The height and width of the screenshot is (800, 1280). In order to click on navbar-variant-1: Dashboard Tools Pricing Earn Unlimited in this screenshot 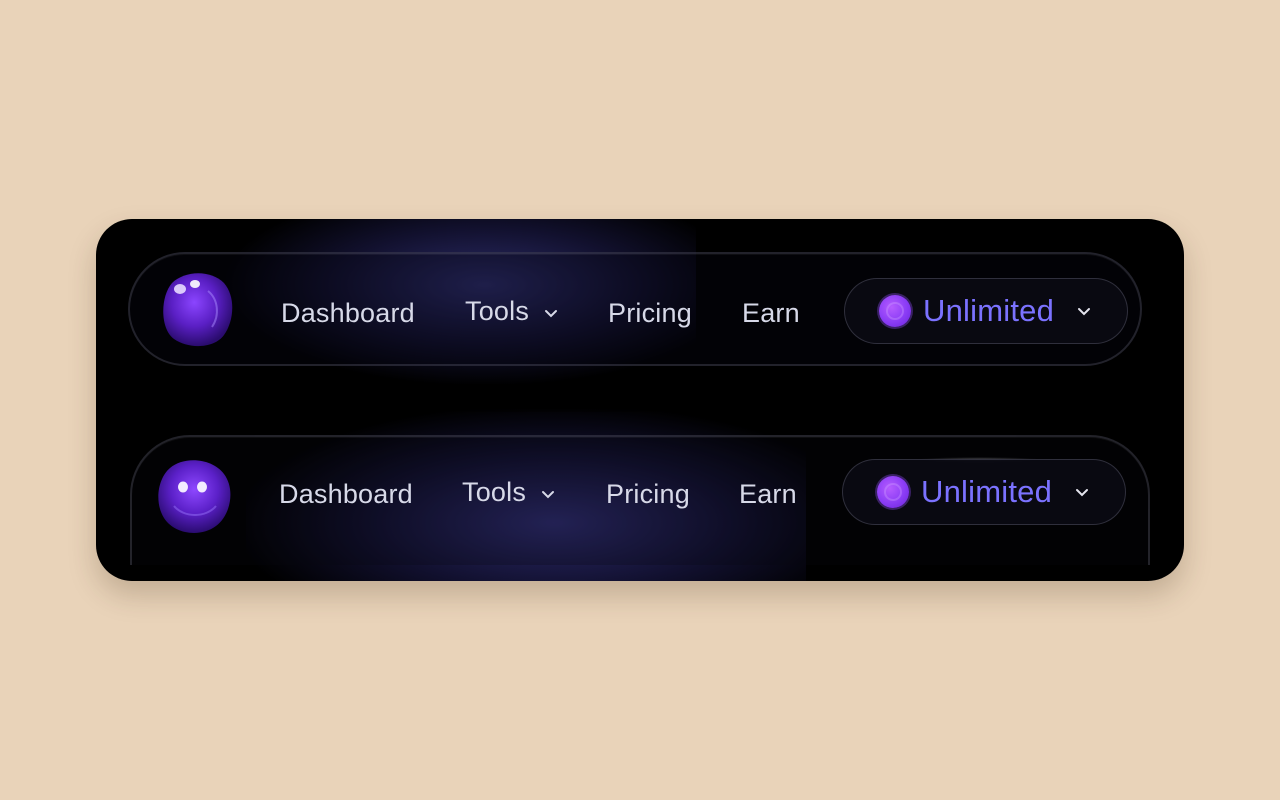, I will do `click(635, 309)`.